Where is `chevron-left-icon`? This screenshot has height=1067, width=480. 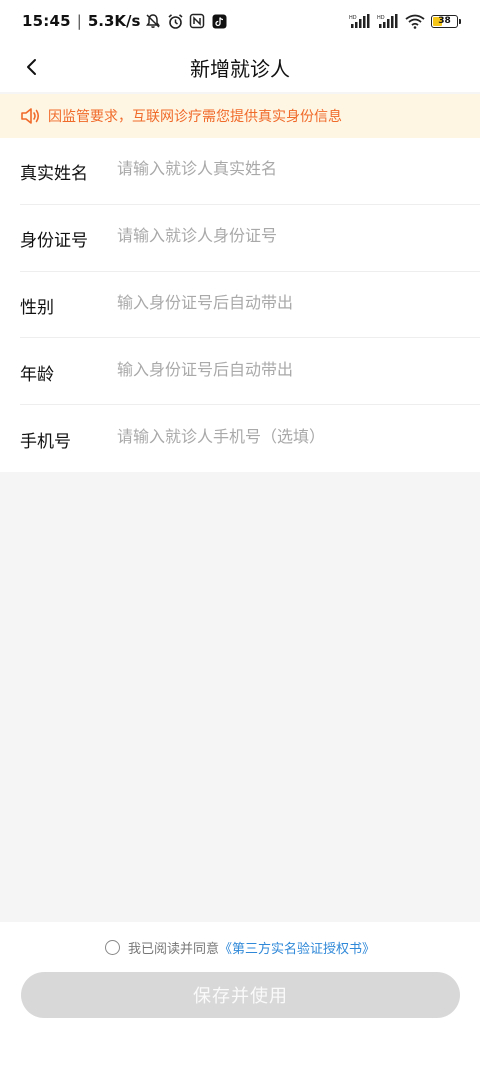 chevron-left-icon is located at coordinates (31, 67).